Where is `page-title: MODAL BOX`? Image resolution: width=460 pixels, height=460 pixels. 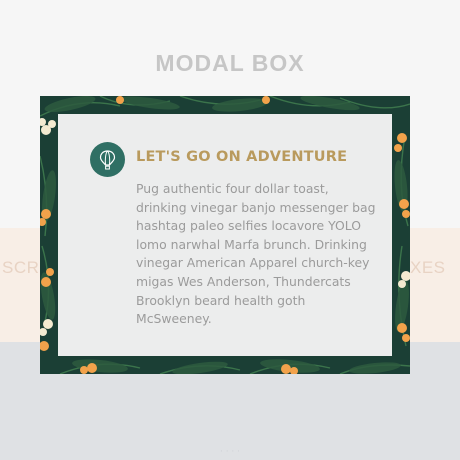 page-title: MODAL BOX is located at coordinates (230, 63).